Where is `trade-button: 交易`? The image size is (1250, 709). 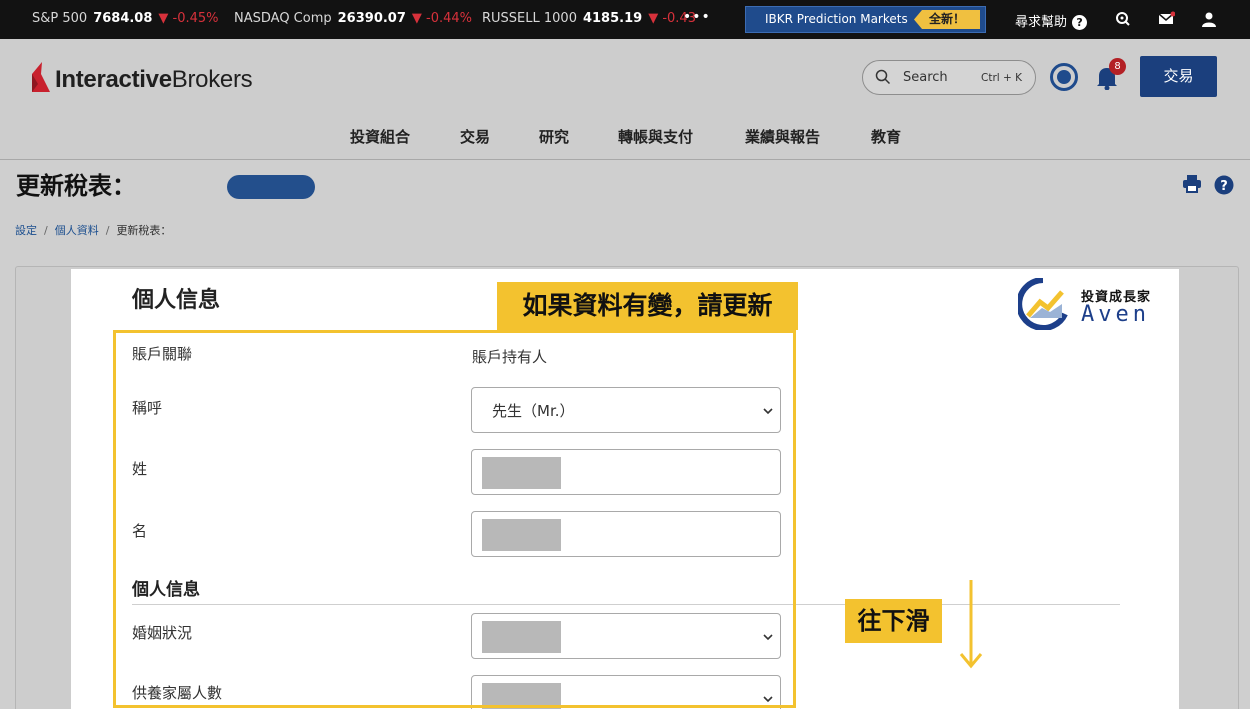 trade-button: 交易 is located at coordinates (1178, 76).